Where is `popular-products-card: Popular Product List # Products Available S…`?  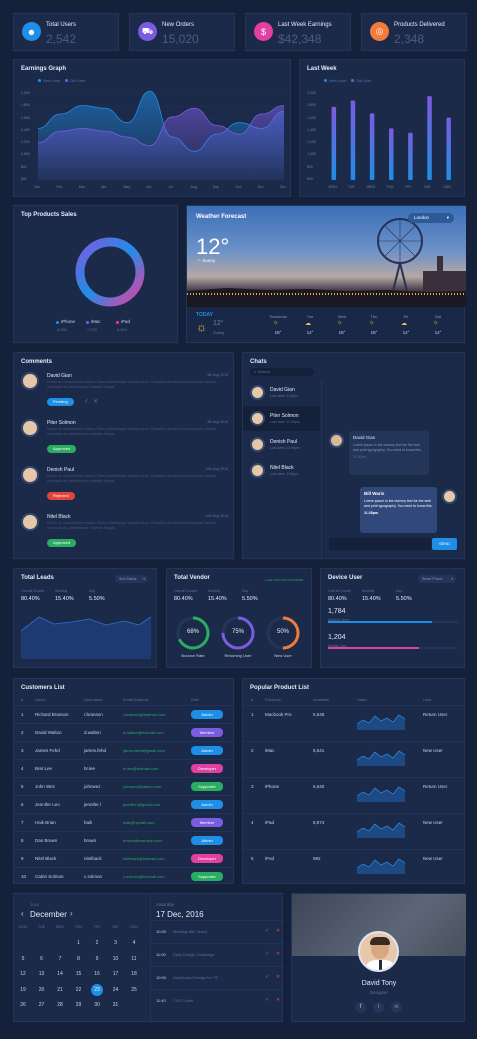 popular-products-card: Popular Product List # Products Available S… is located at coordinates (353, 781).